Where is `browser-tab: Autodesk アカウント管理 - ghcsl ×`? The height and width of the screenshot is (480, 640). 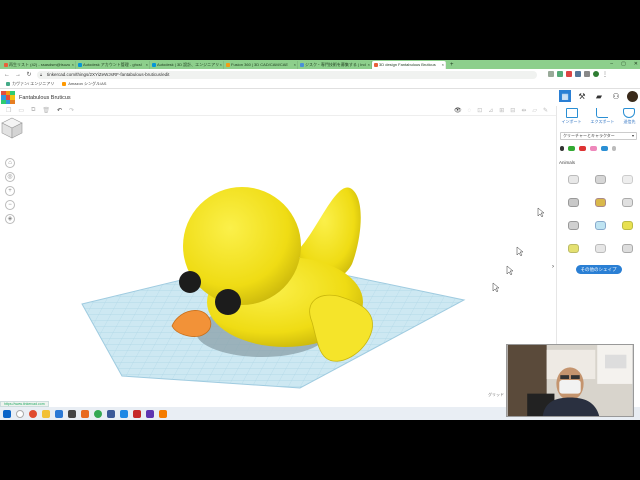
browser-tab: Autodesk アカウント管理 - ghcsl × is located at coordinates (113, 65).